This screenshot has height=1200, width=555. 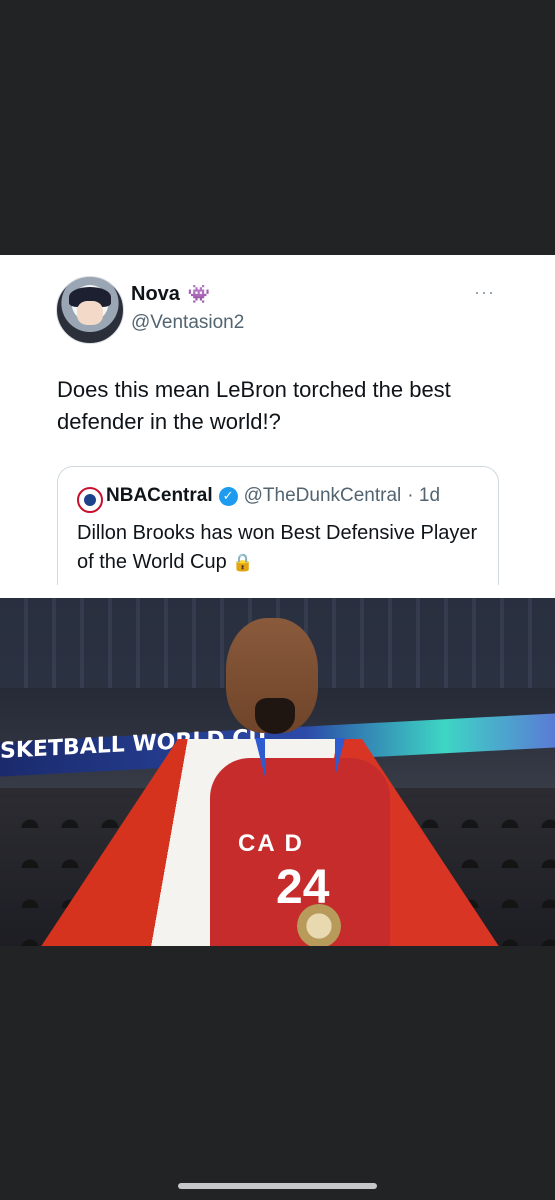 What do you see at coordinates (275, 716) in the screenshot?
I see `player-beard` at bounding box center [275, 716].